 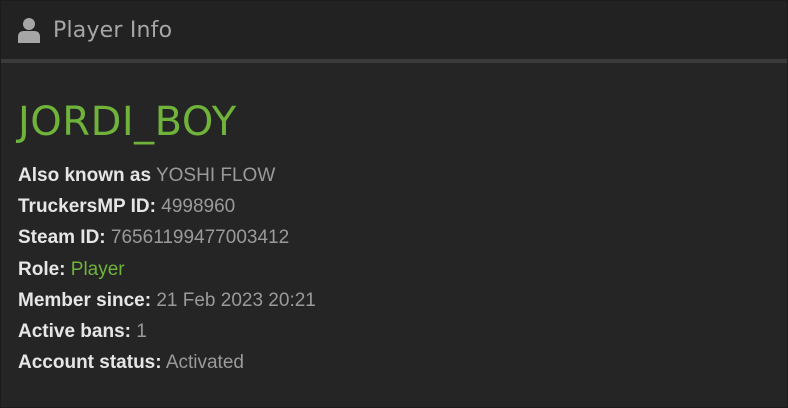 What do you see at coordinates (85, 300) in the screenshot?
I see `info-label: Member since:` at bounding box center [85, 300].